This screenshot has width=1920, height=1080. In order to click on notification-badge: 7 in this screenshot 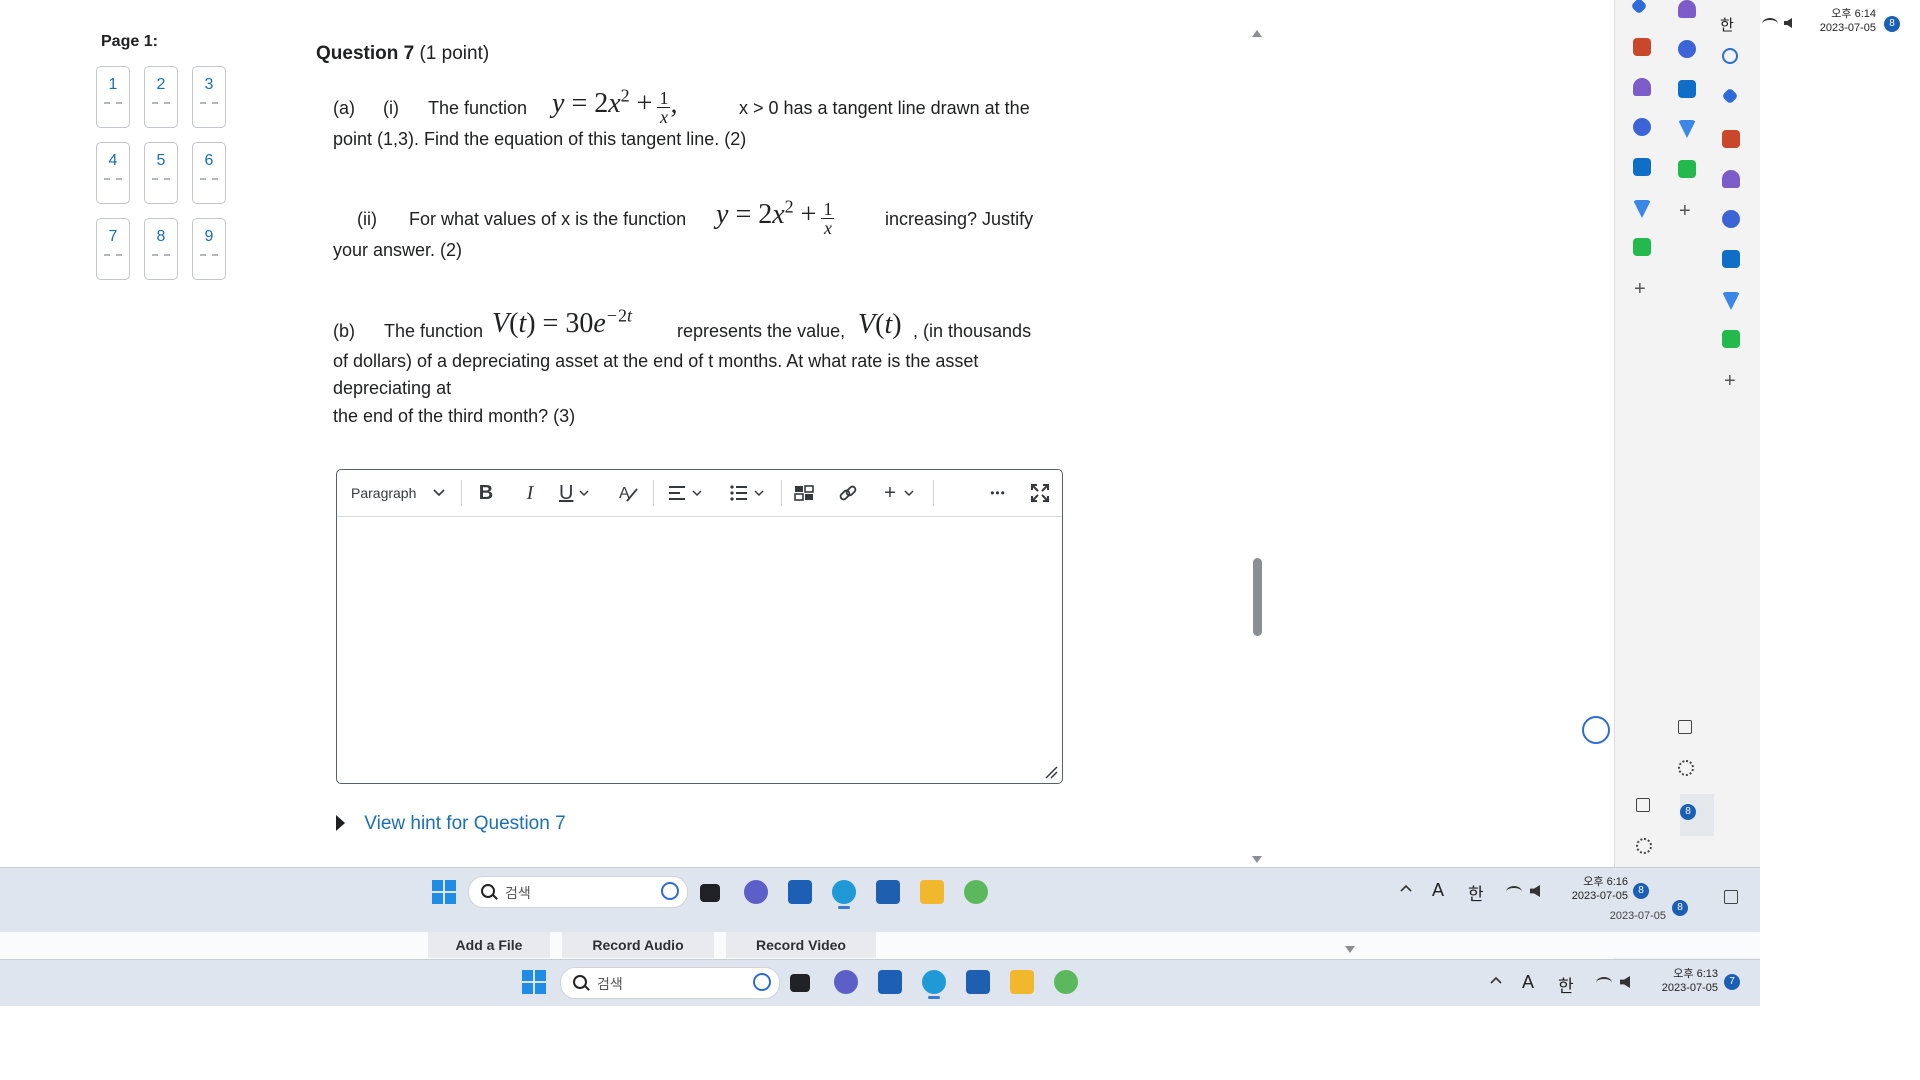, I will do `click(1732, 982)`.